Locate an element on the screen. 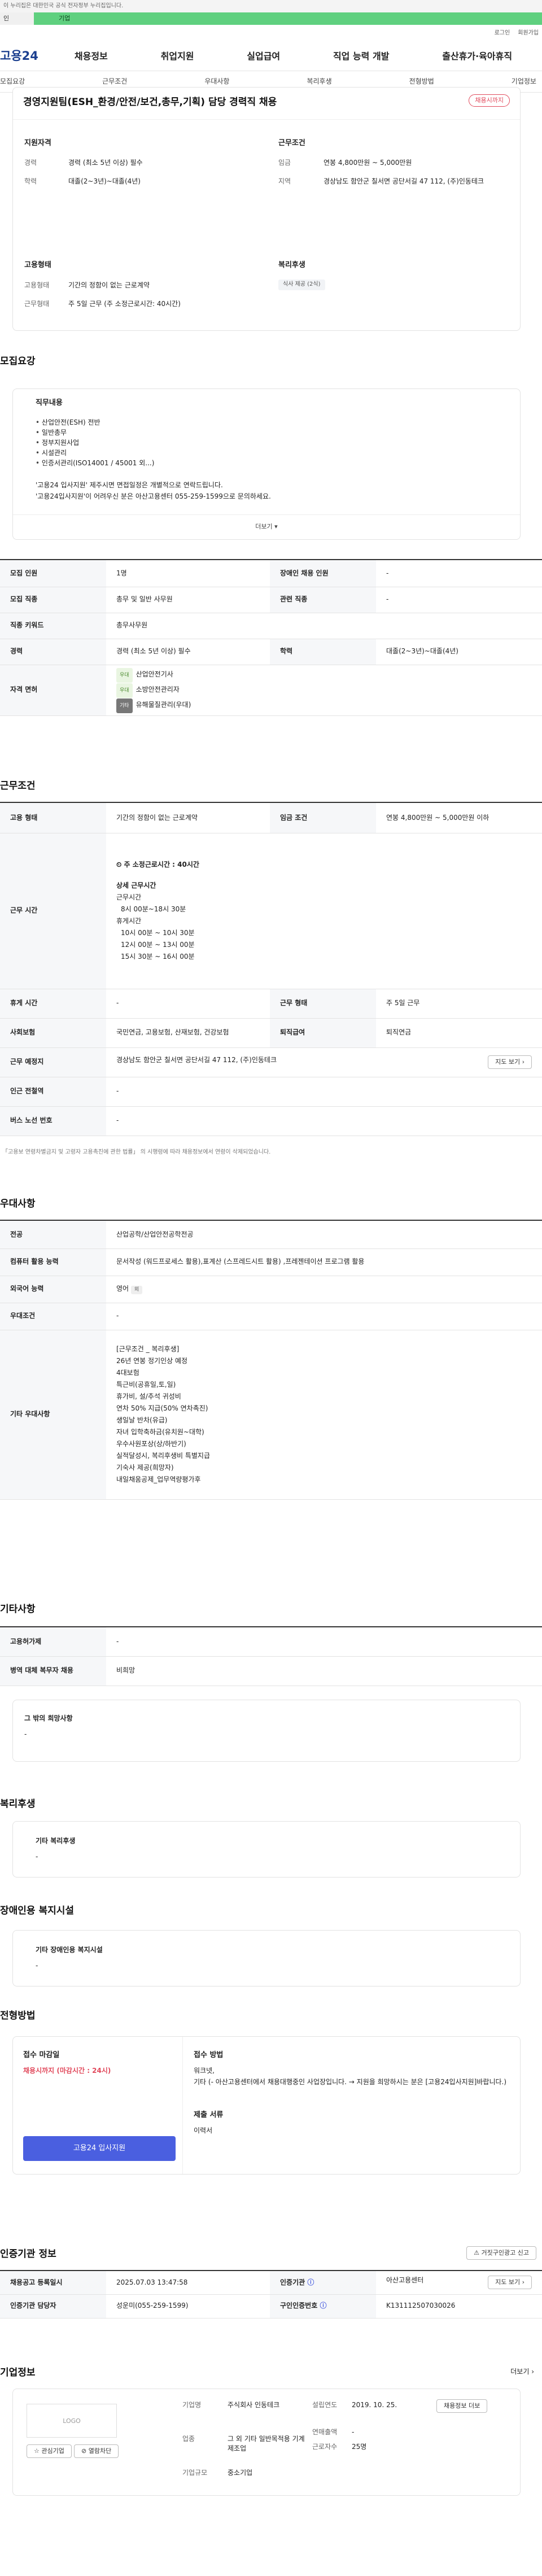 The image size is (542, 2576). pref-item: 기숙사 제공(희망자) is located at coordinates (145, 1468).